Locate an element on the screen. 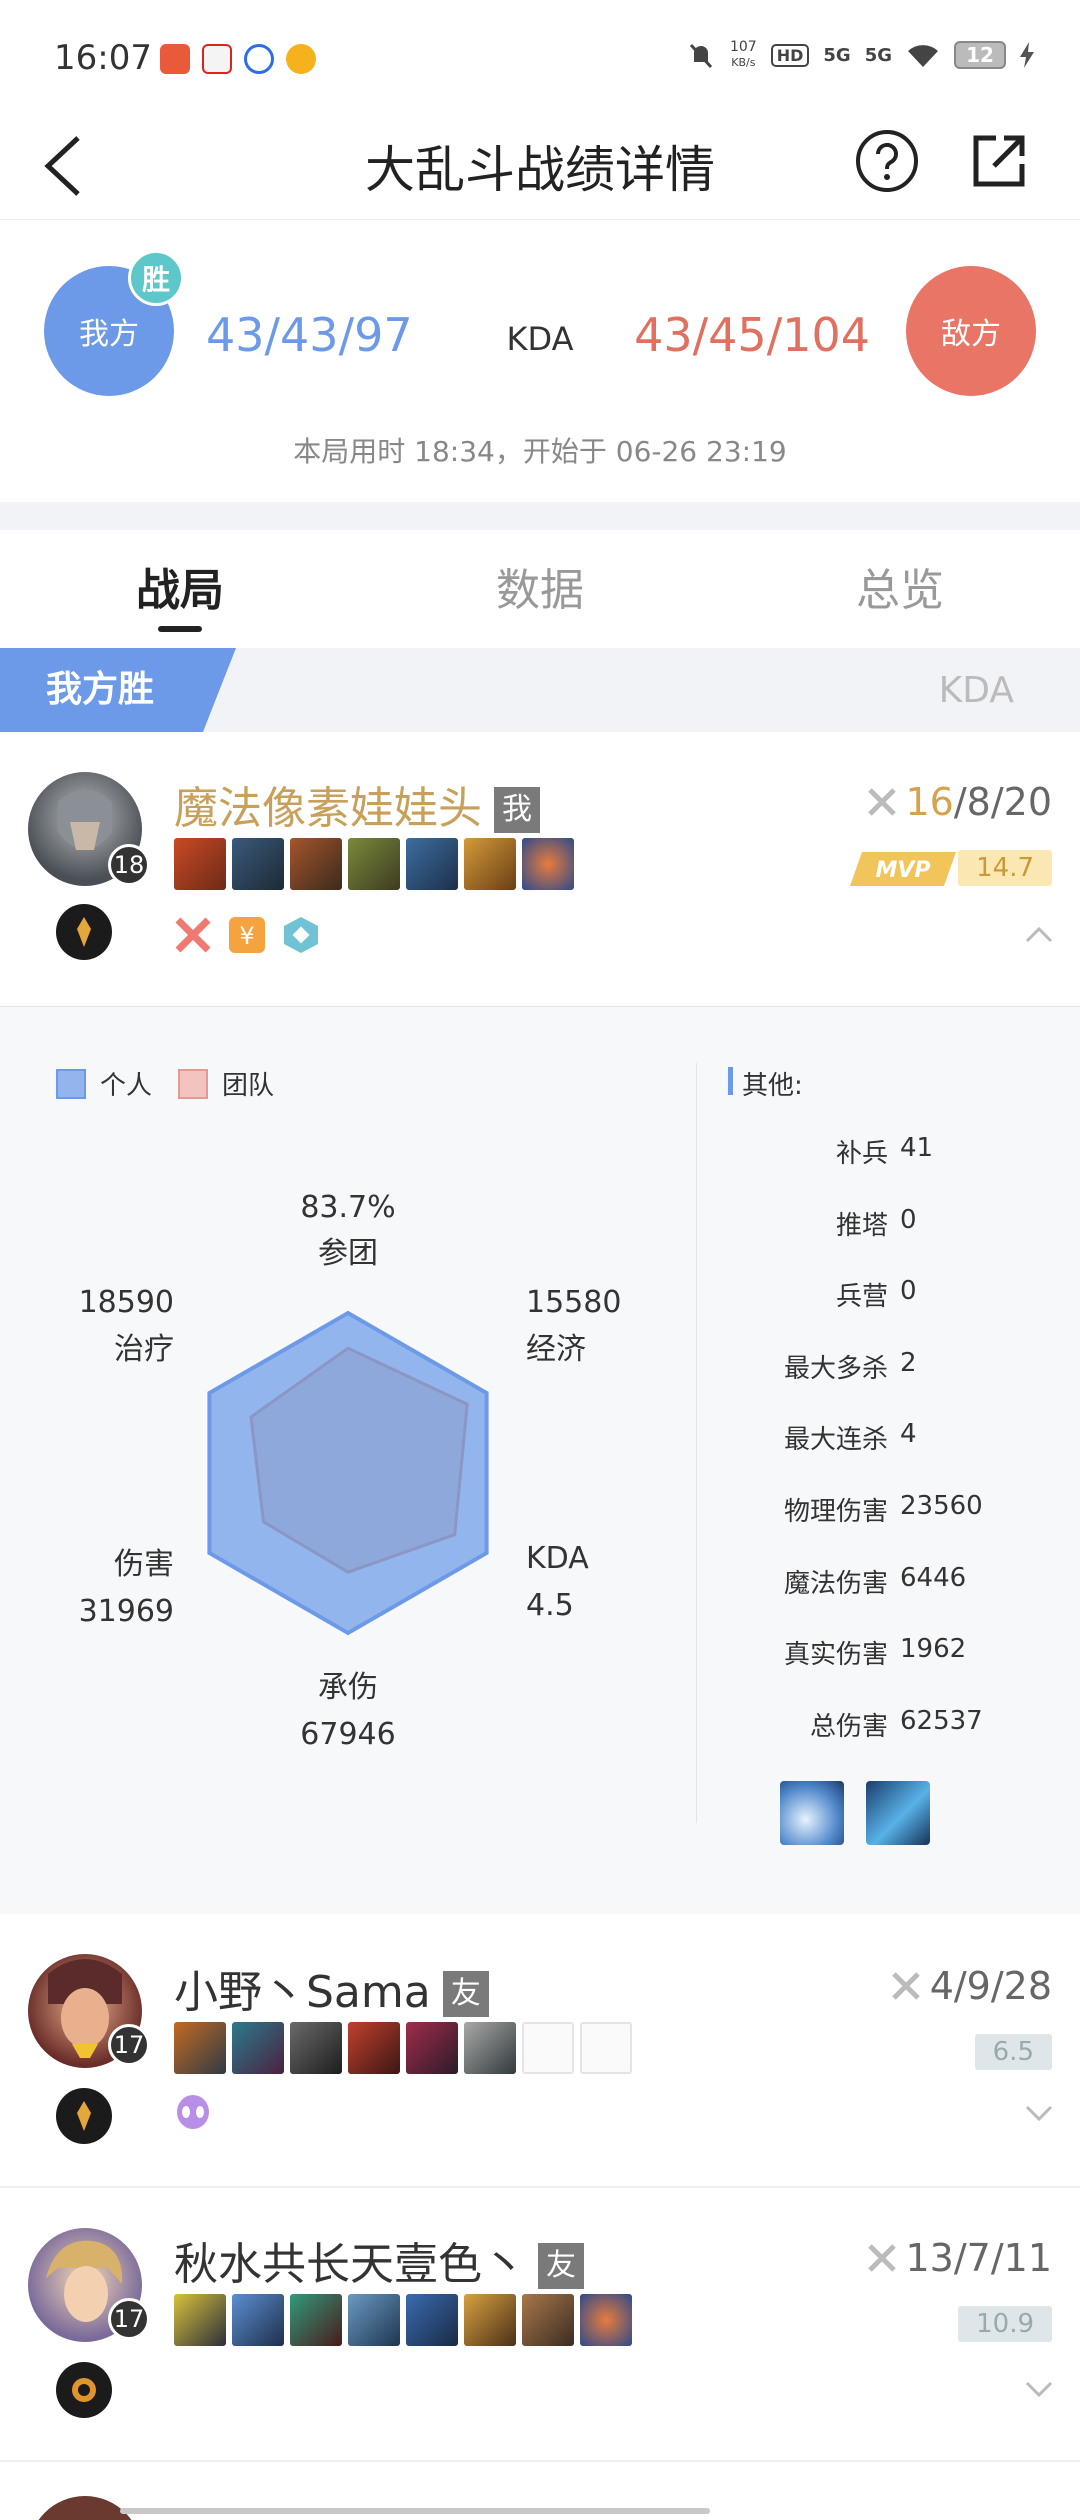 Image resolution: width=1080 pixels, height=2520 pixels. tab-data: 数据 is located at coordinates (540, 589).